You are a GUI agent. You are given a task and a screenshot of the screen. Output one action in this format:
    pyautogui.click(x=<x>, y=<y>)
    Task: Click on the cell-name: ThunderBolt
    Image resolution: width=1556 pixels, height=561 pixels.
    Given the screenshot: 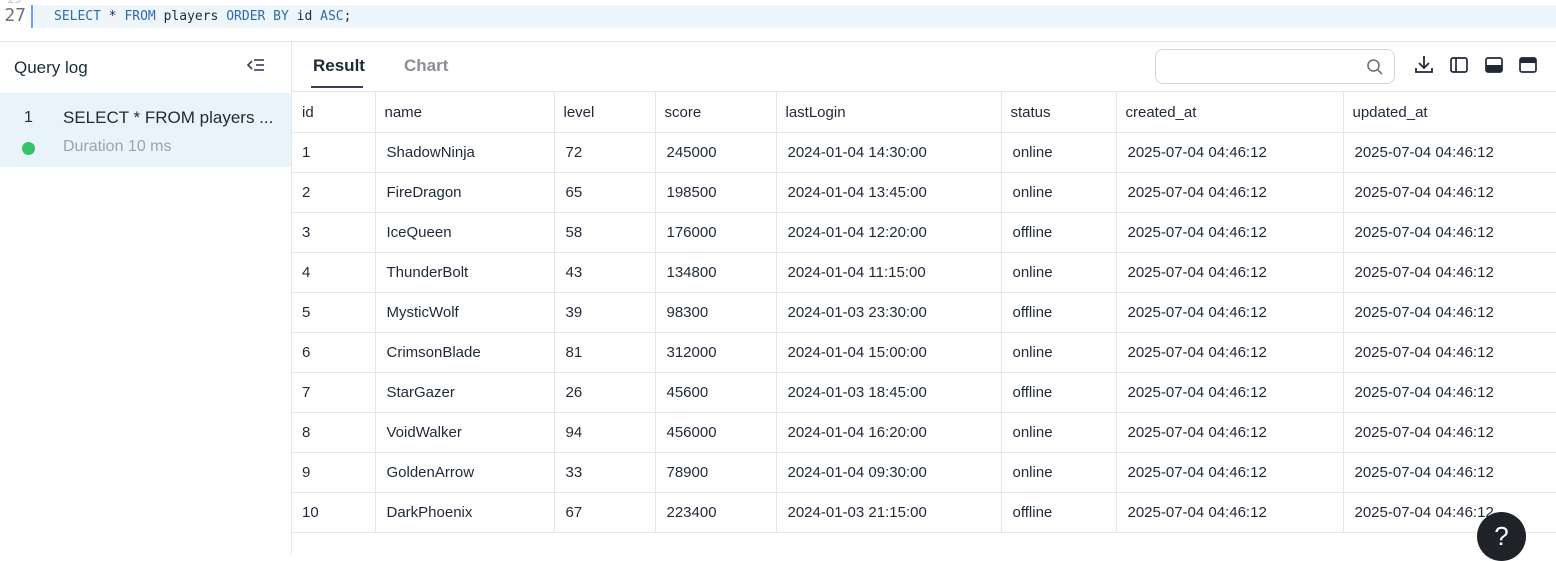 What is the action you would take?
    pyautogui.click(x=465, y=272)
    